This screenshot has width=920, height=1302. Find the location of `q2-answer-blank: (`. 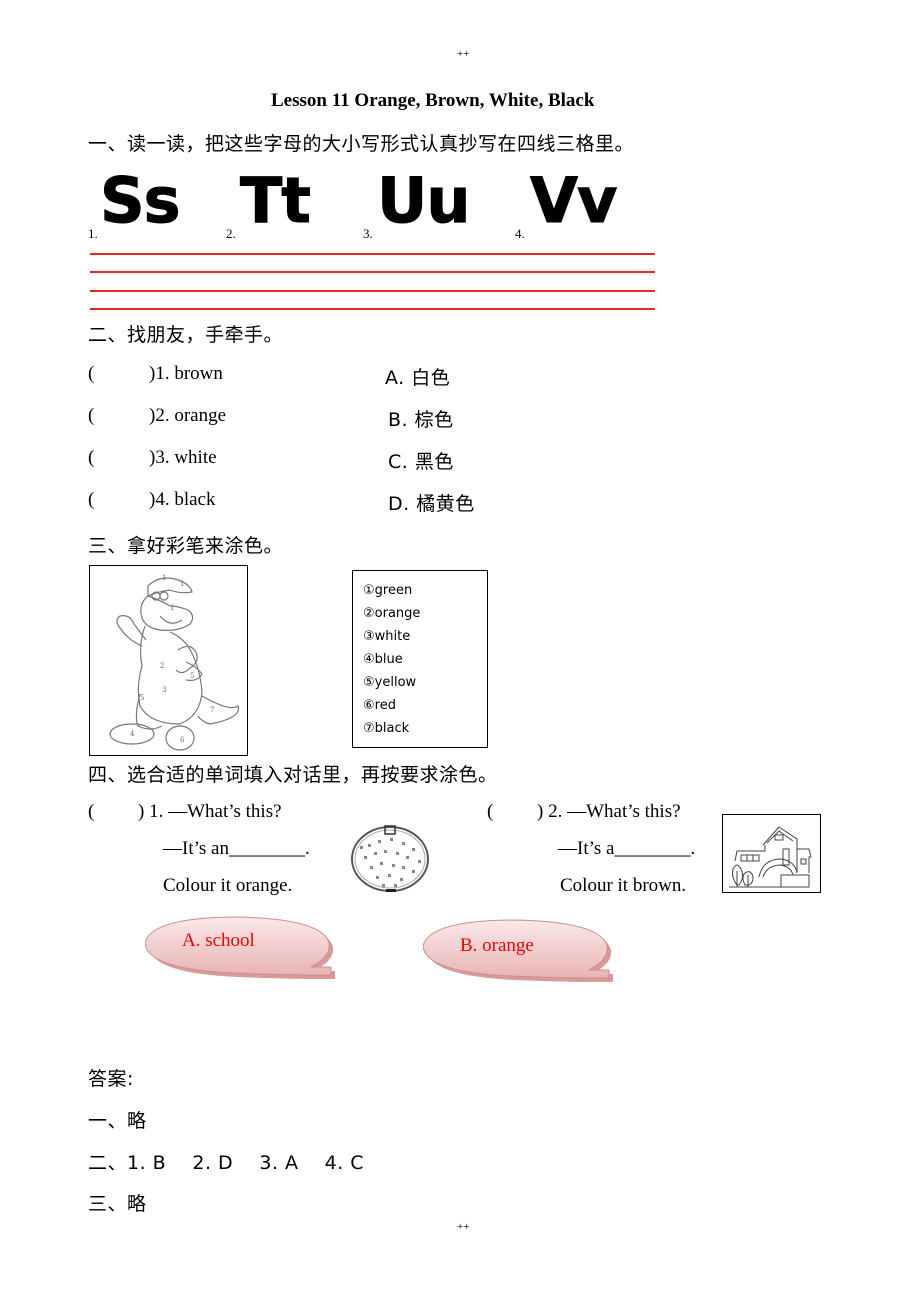

q2-answer-blank: ( is located at coordinates (490, 812).